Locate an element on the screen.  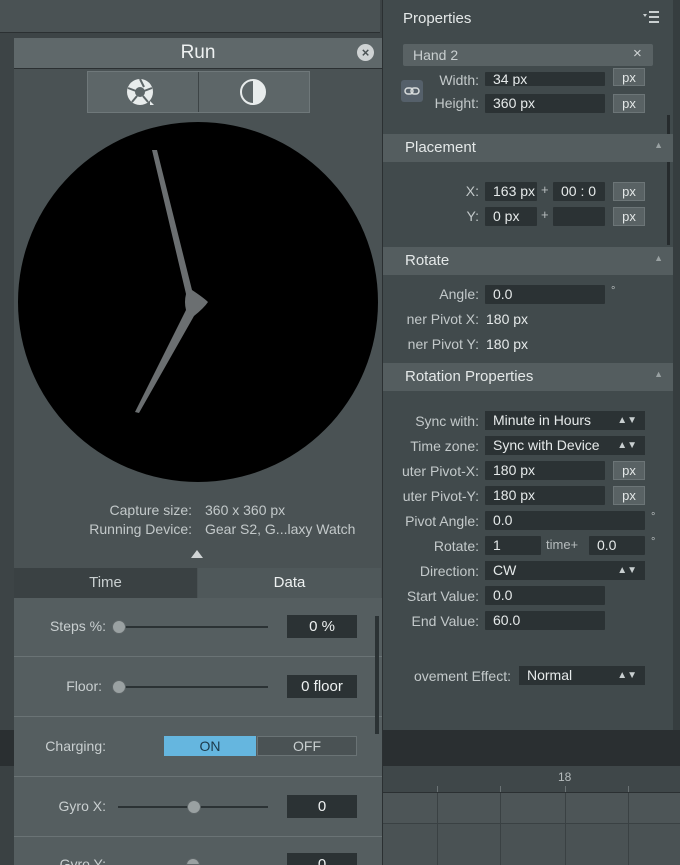
clear-icon: × is located at coordinates (637, 53).